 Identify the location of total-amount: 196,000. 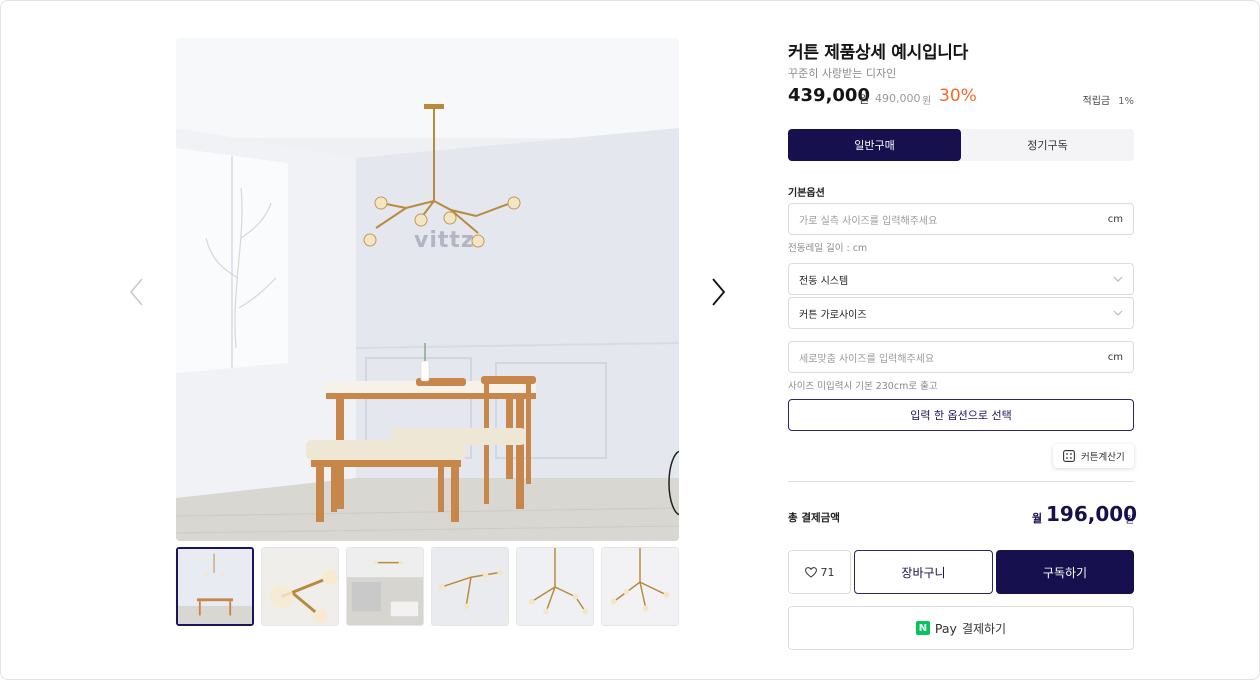
(1092, 514).